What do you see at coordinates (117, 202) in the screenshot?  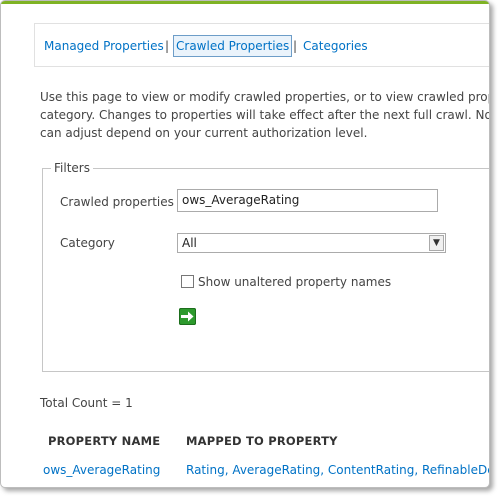 I see `crawled-properties-label: Crawled properties` at bounding box center [117, 202].